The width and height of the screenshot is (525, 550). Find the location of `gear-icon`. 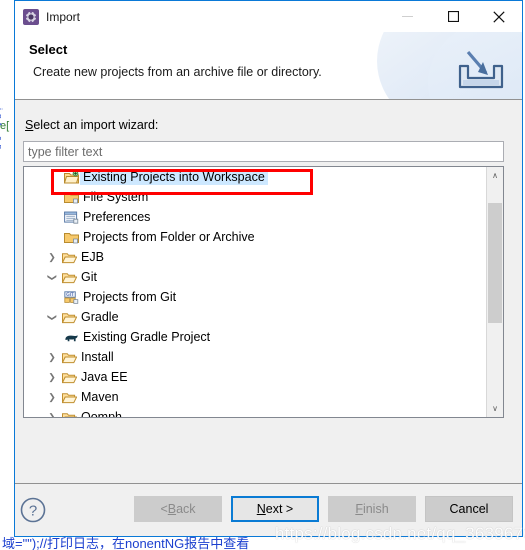

gear-icon is located at coordinates (31, 16).